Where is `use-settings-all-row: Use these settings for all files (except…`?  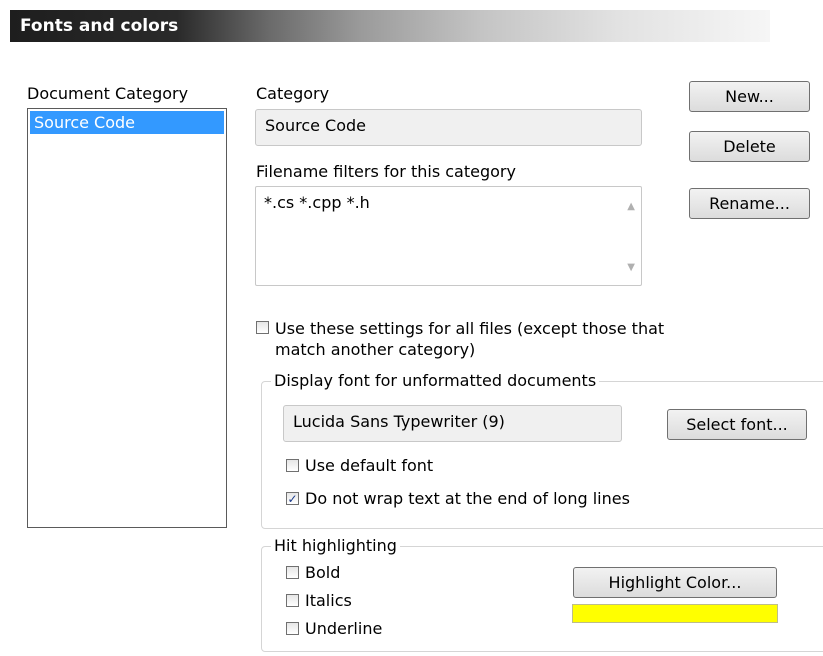 use-settings-all-row: Use these settings for all files (except… is located at coordinates (460, 339).